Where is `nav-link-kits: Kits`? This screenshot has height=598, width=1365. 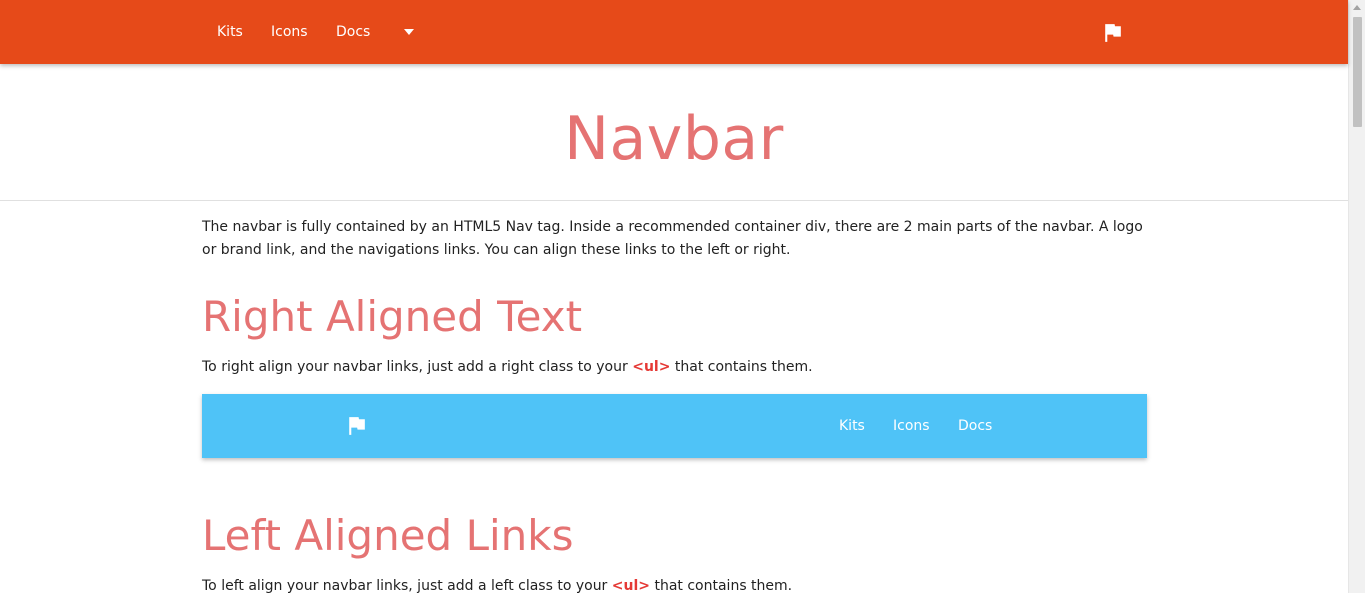
nav-link-kits: Kits is located at coordinates (230, 32).